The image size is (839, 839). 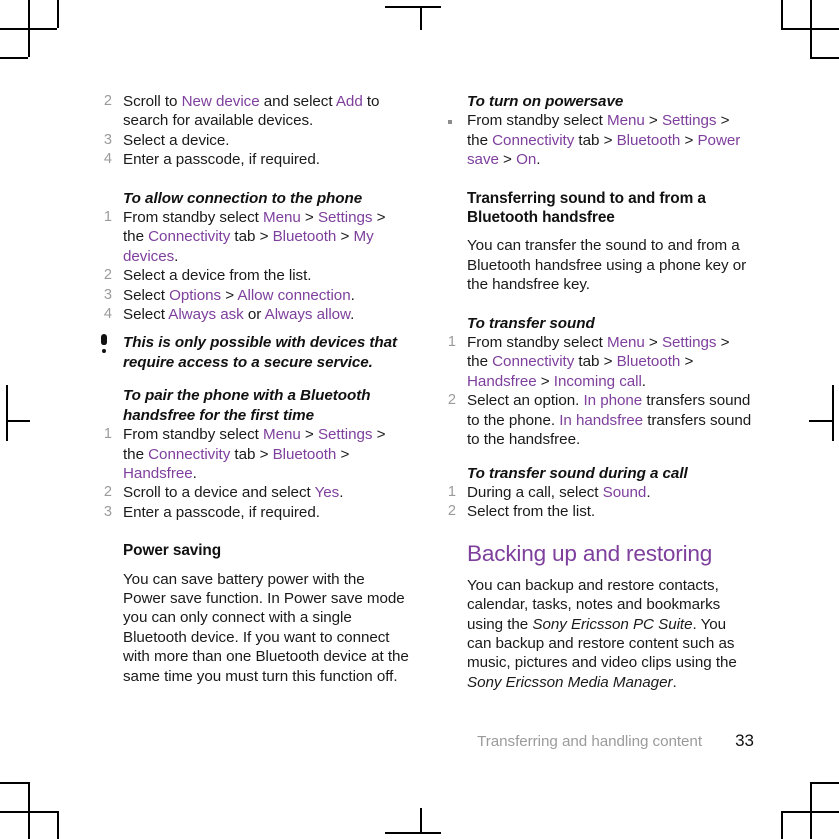 What do you see at coordinates (577, 473) in the screenshot?
I see `procedure-title-transfer-during-call: To transfer sound during a call` at bounding box center [577, 473].